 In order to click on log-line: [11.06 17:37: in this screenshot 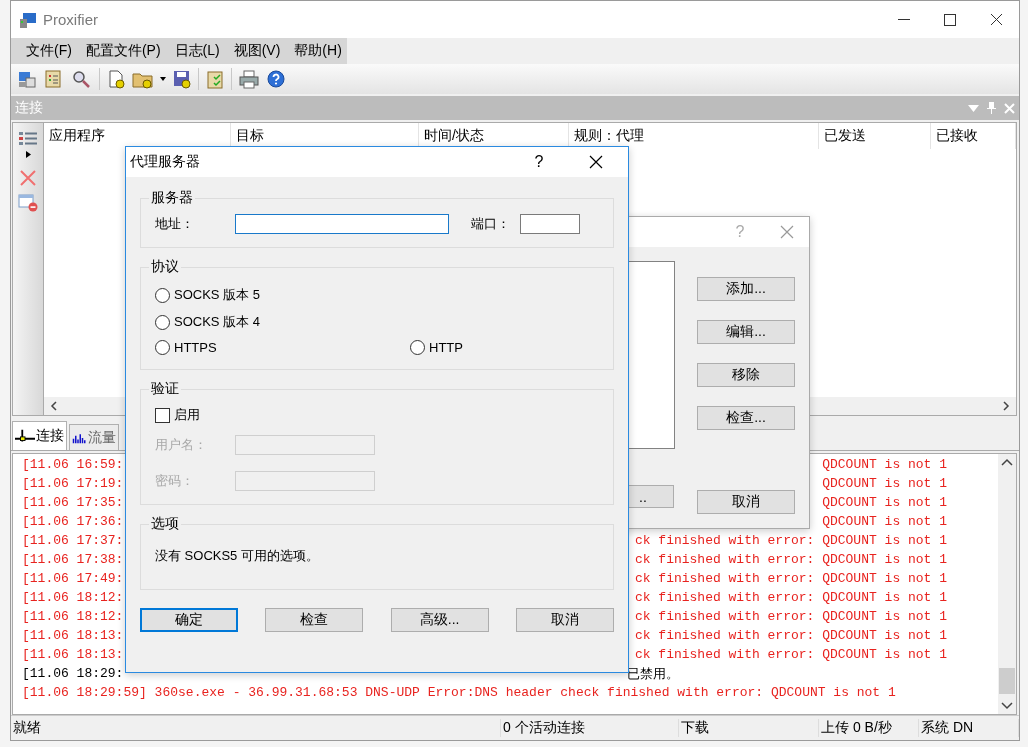, I will do `click(73, 540)`.